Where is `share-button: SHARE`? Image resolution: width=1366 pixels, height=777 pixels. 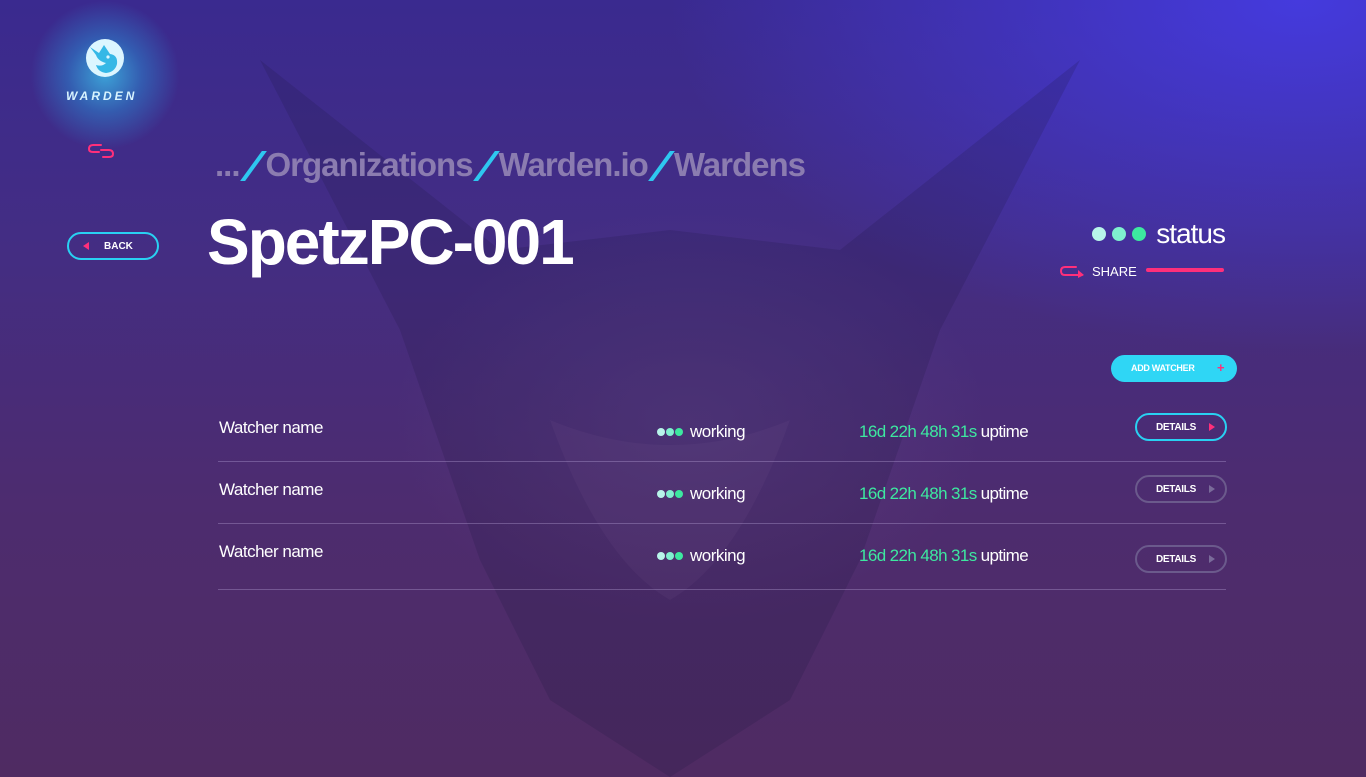 share-button: SHARE is located at coordinates (1143, 271).